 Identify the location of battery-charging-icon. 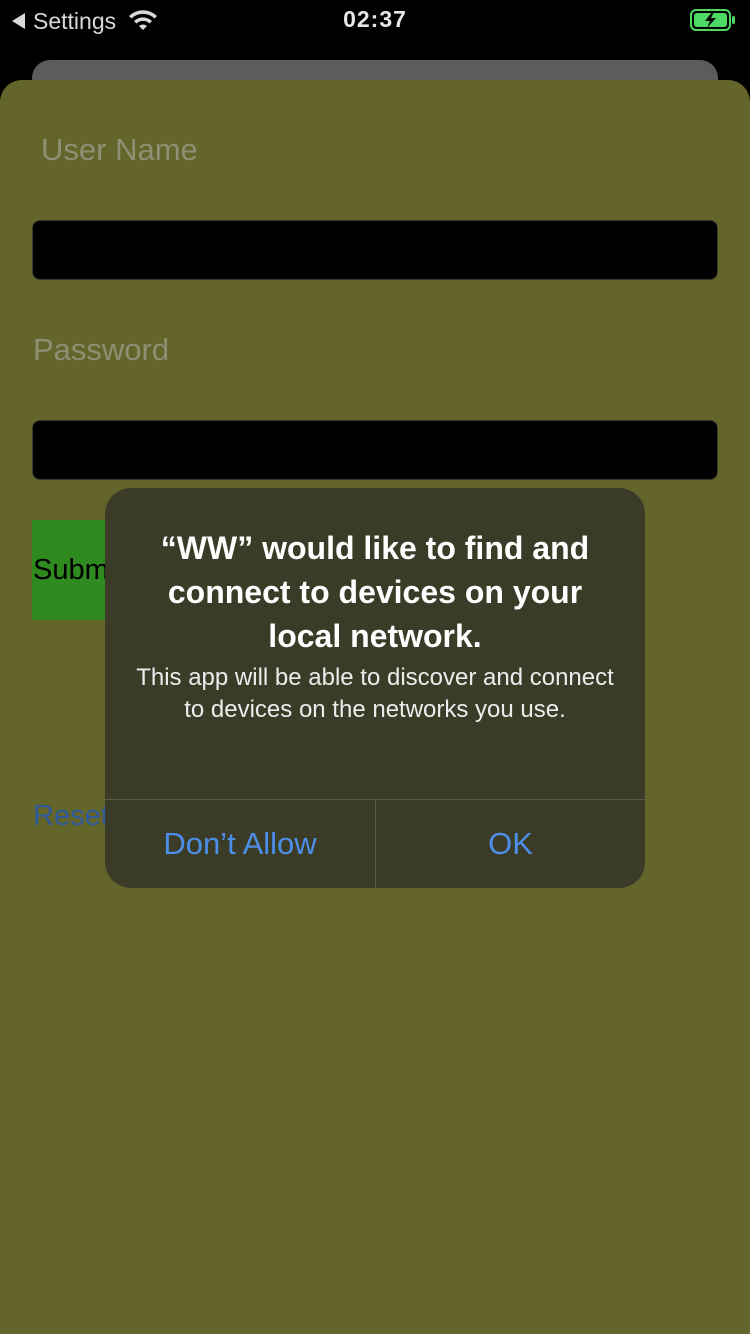
(712, 20).